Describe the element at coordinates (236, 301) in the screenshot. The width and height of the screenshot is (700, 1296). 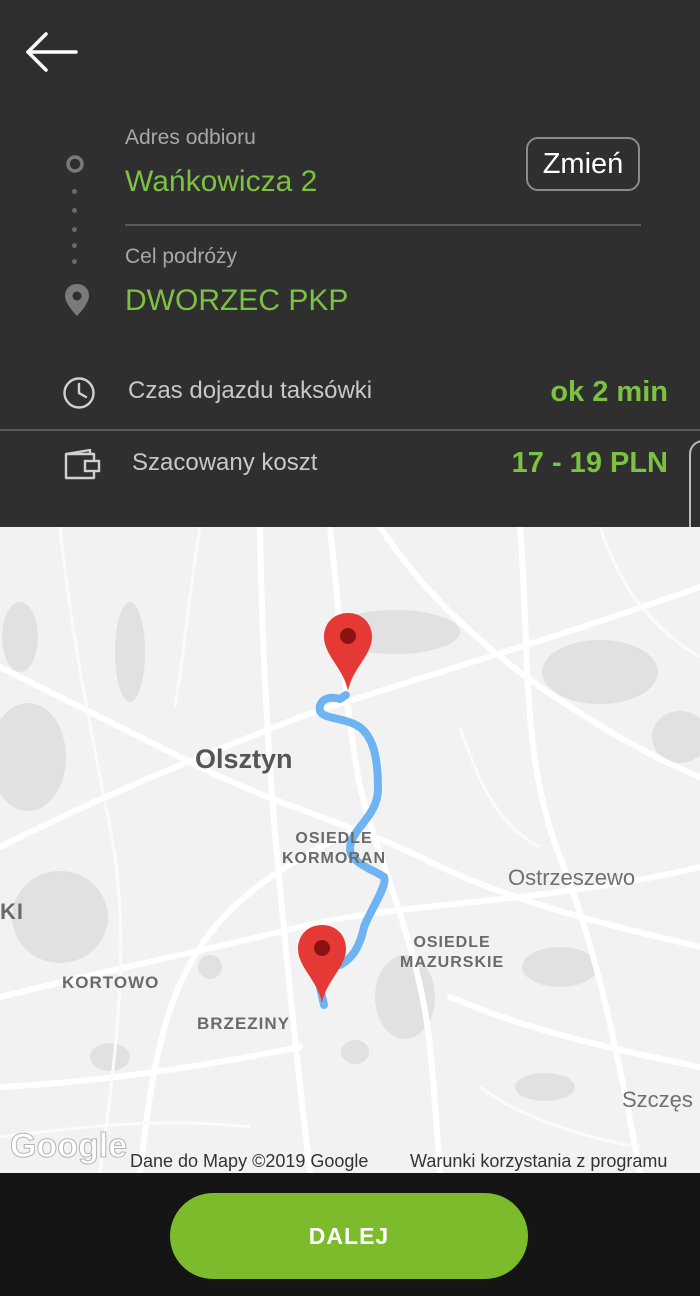
I see `destination-address: DWORZEC PKP` at that location.